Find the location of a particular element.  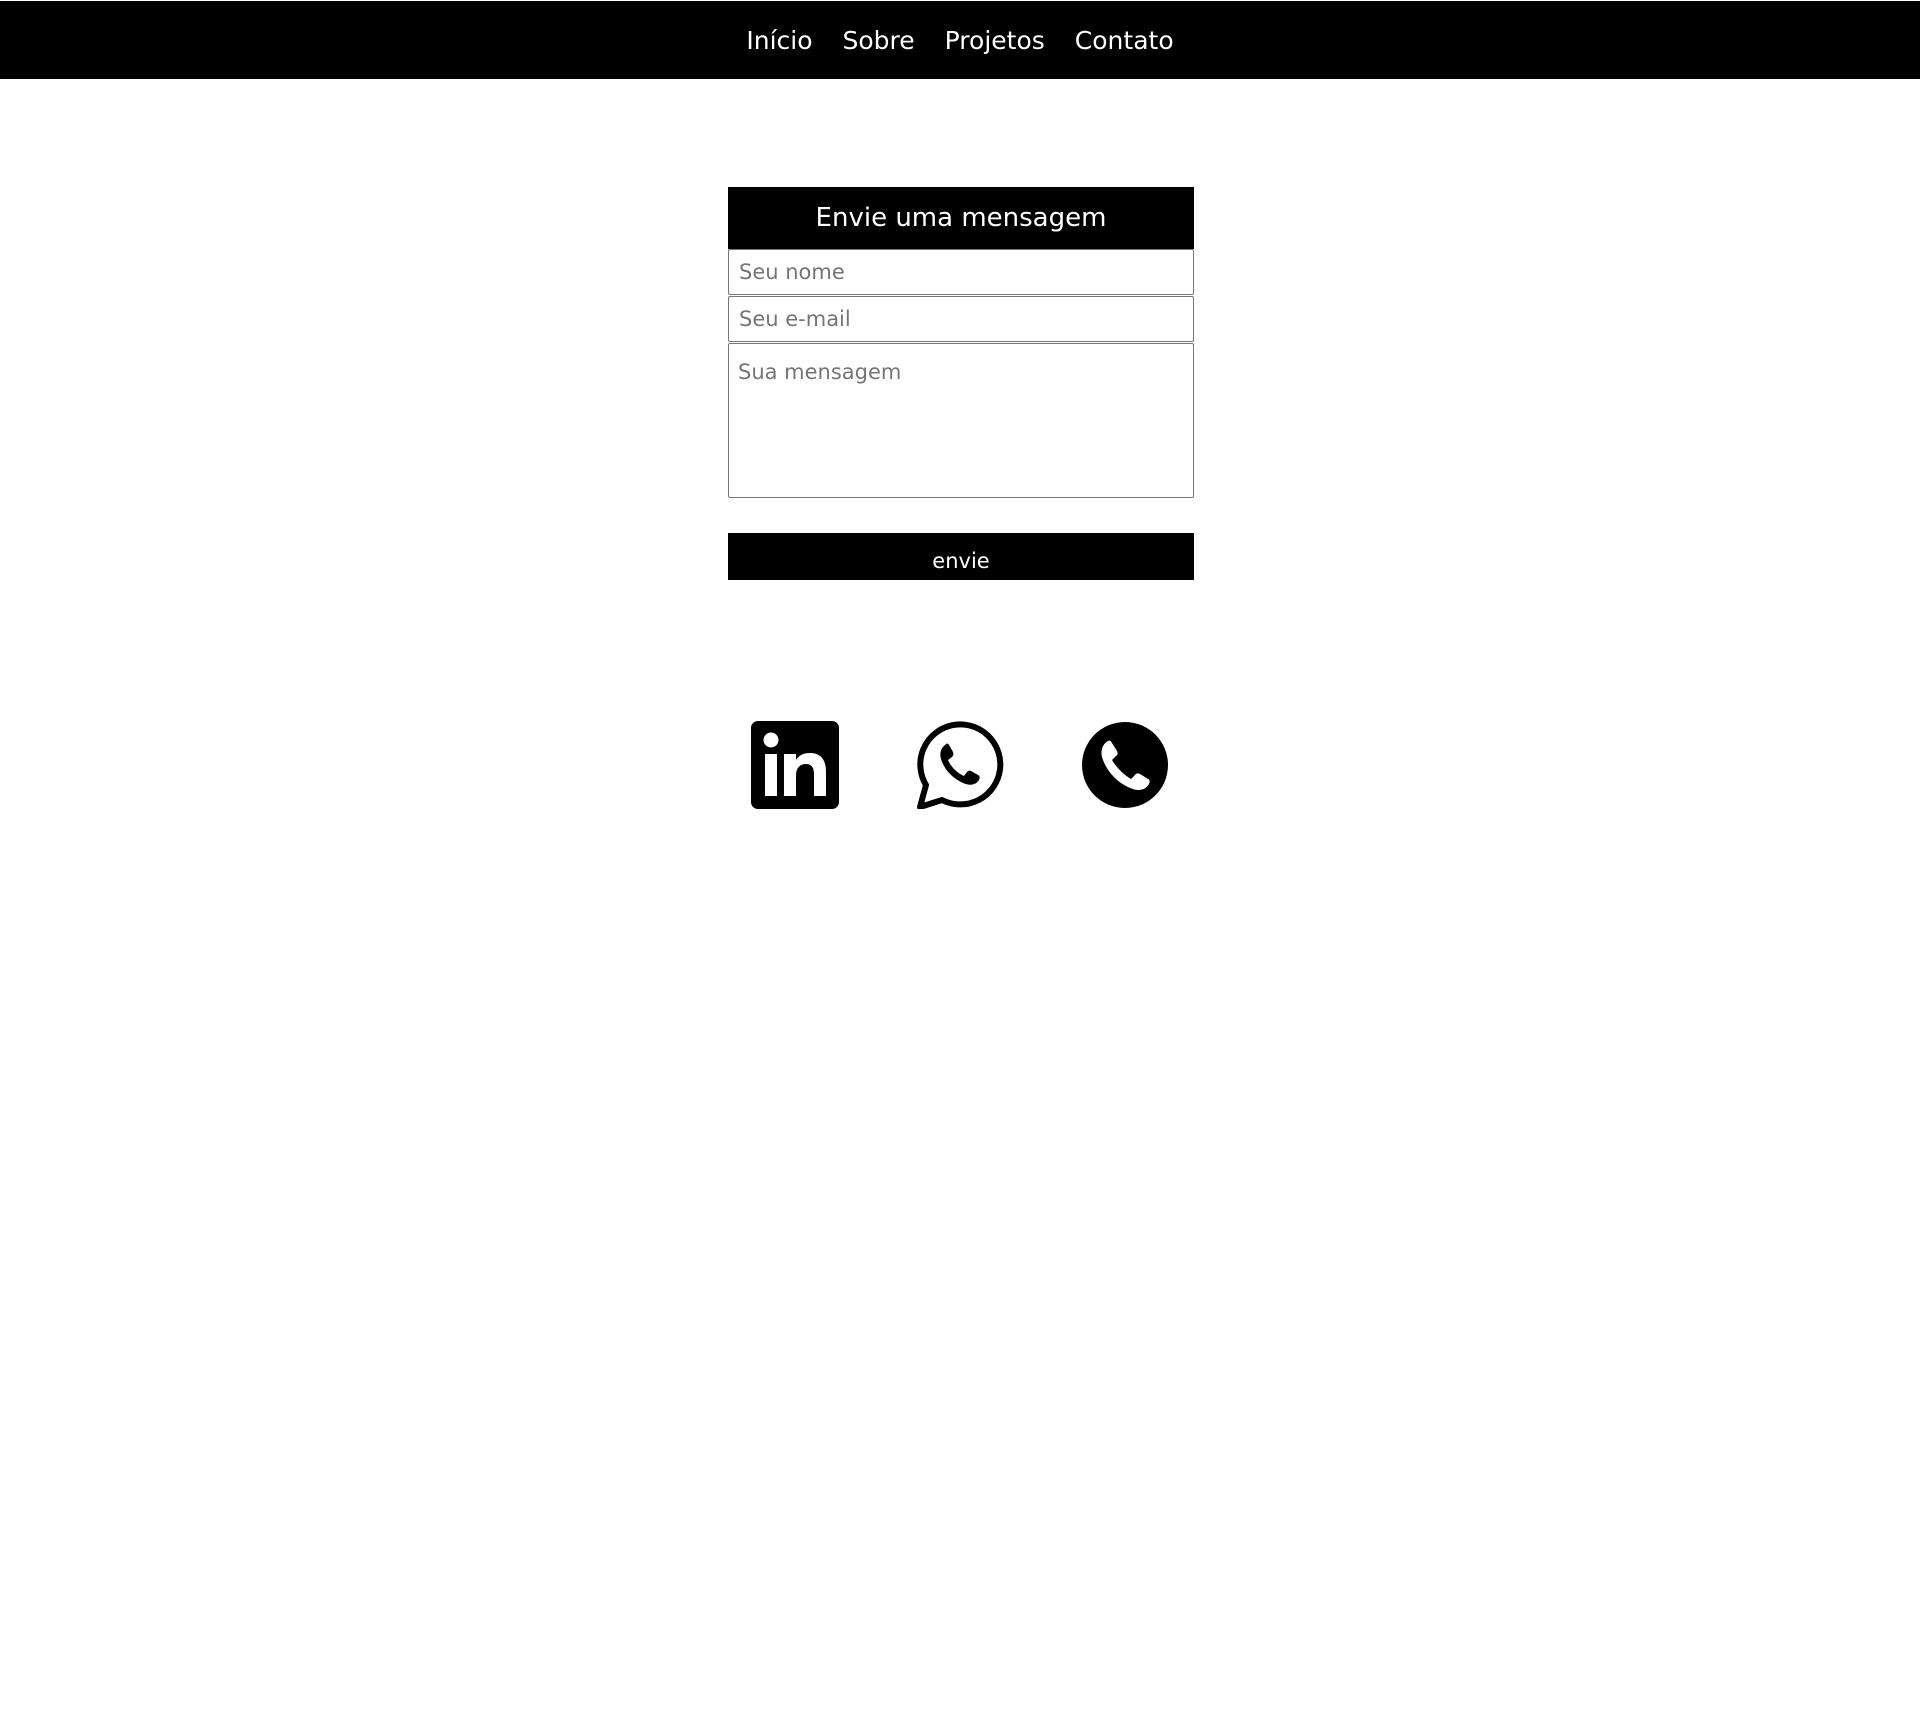

message-textarea is located at coordinates (961, 420).